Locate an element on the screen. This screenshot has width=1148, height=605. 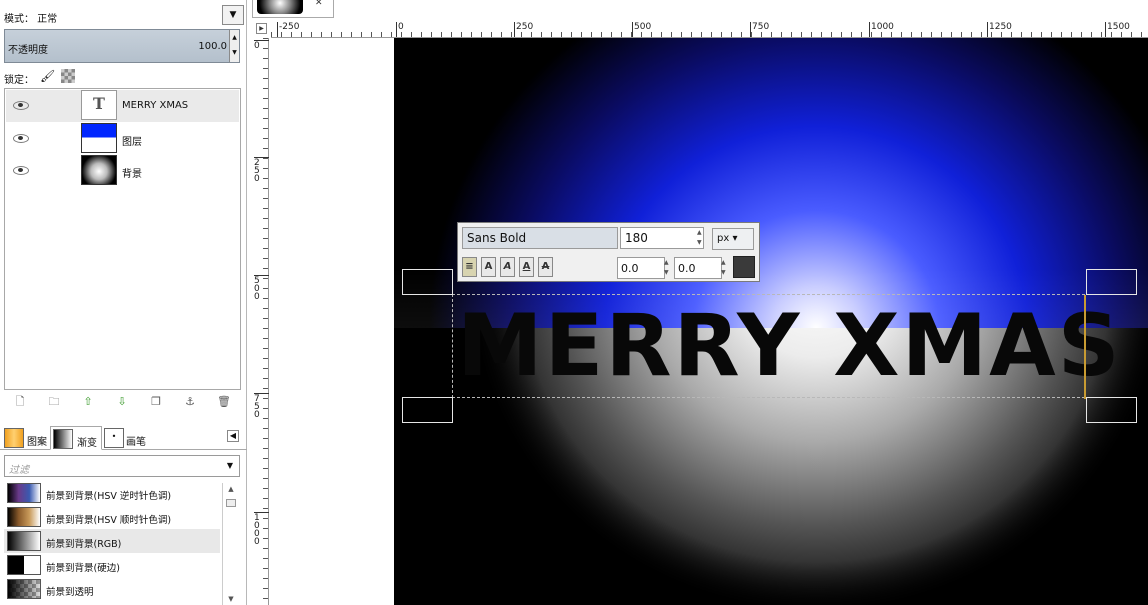
anchor-layer-icon: ⚓ is located at coordinates (190, 402).